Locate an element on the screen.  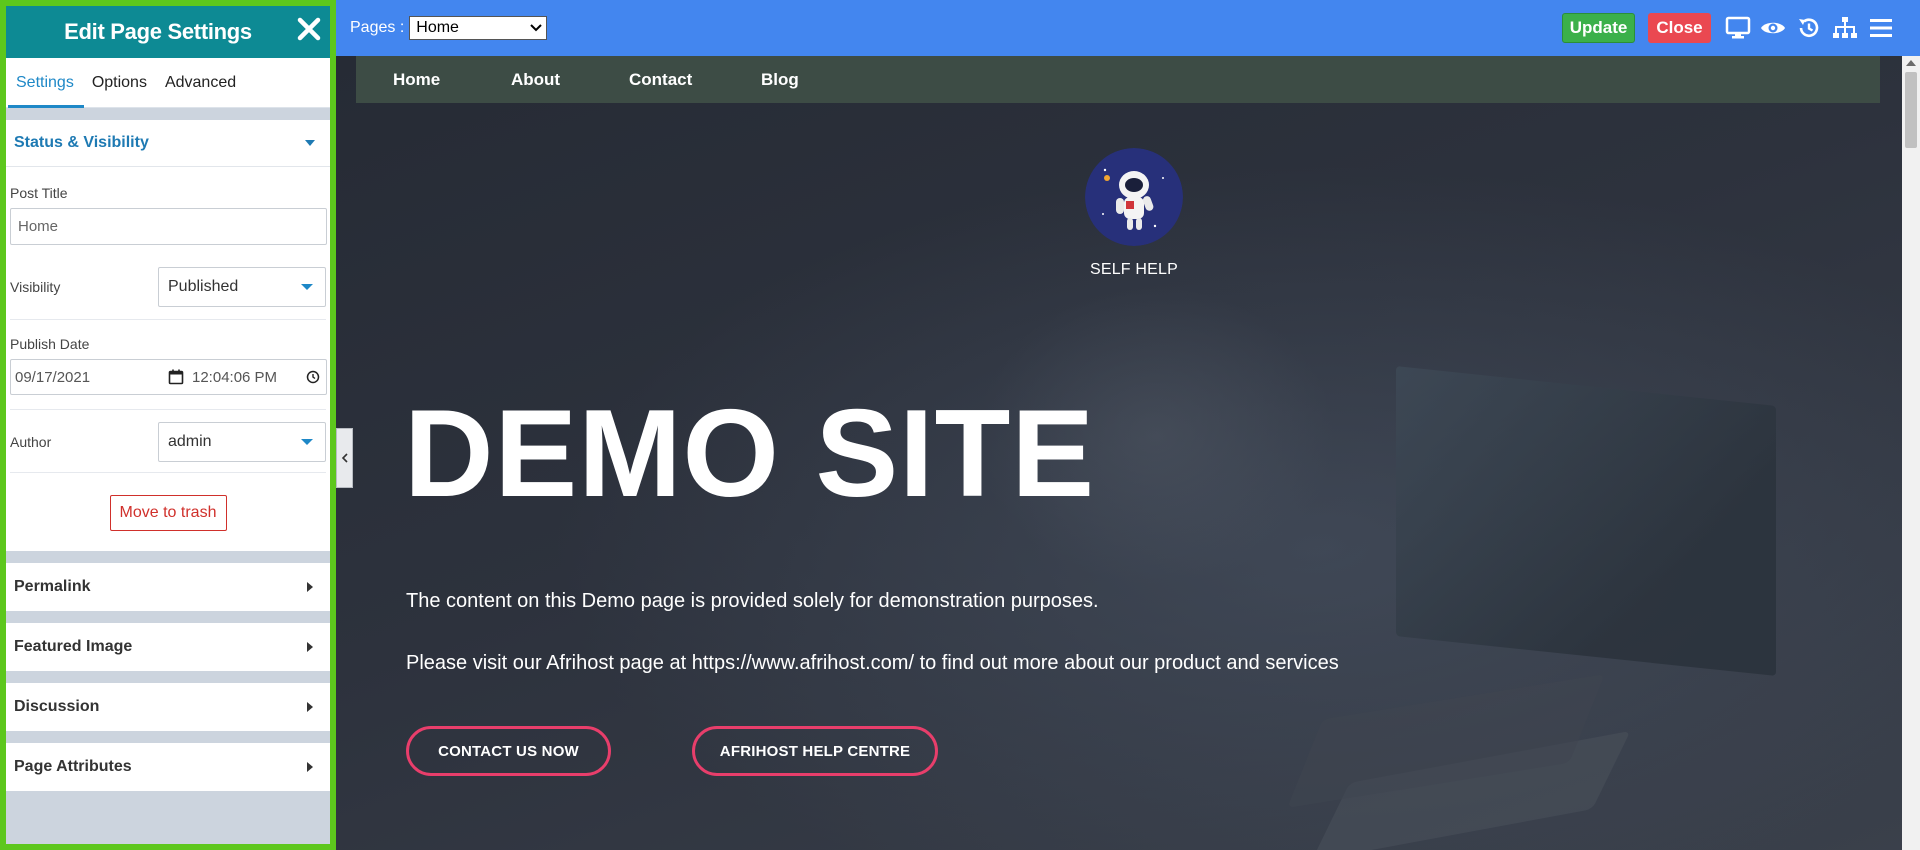
chevron-left-icon is located at coordinates (344, 458).